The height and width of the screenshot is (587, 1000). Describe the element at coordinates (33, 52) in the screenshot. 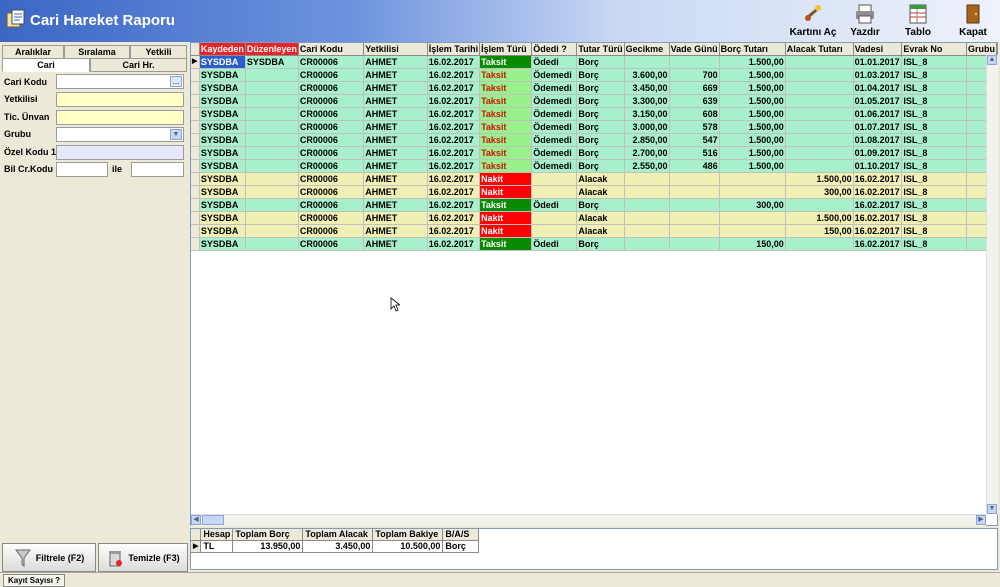

I see `tab-araliklar: Aralıklar` at that location.